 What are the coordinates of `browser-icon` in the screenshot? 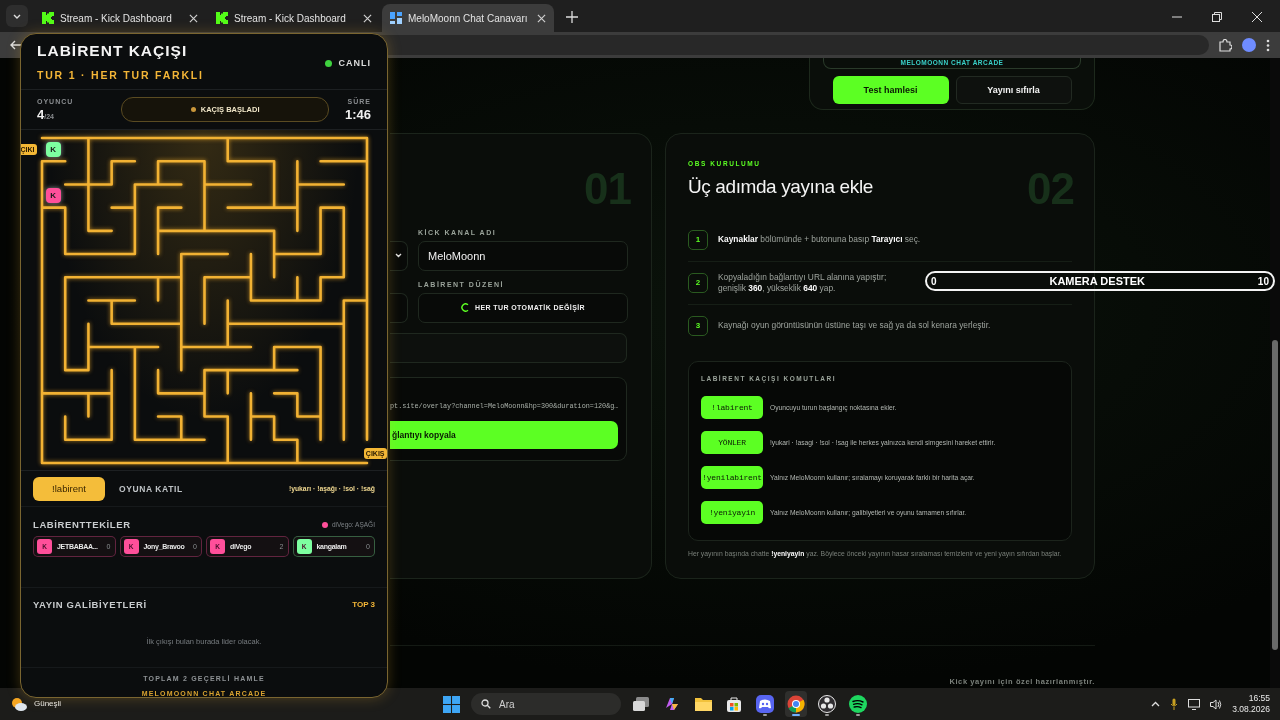 It's located at (796, 704).